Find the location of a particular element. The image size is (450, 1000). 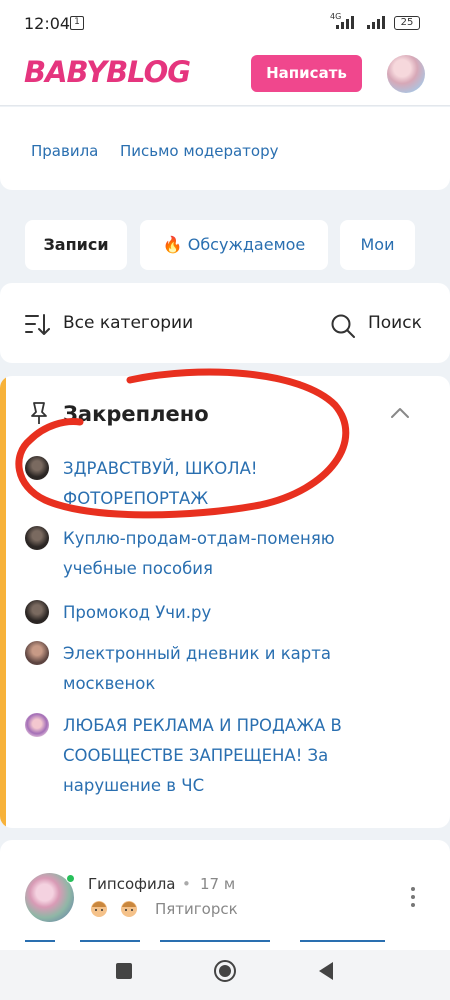

online-indicator is located at coordinates (70, 878).